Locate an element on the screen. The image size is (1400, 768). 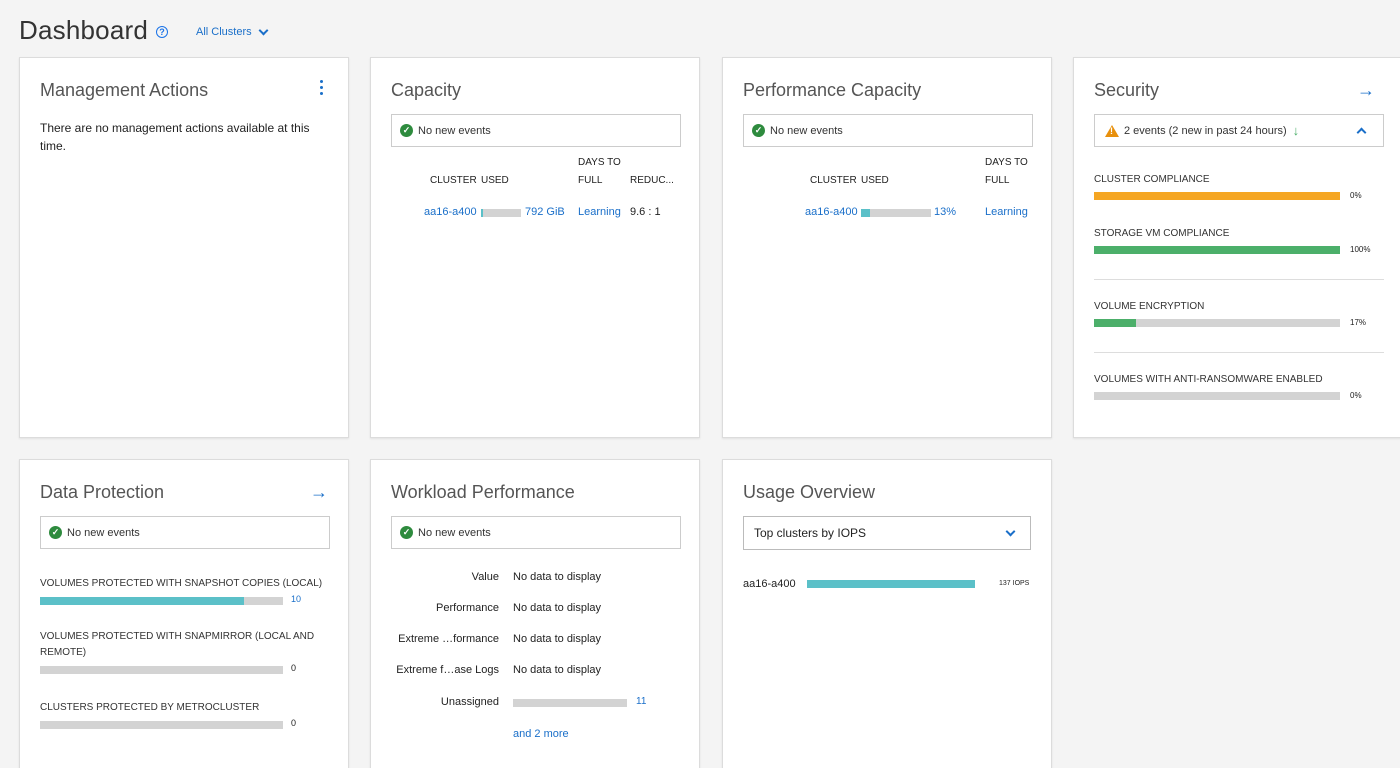
workload-row-label: Value is located at coordinates (485, 577).